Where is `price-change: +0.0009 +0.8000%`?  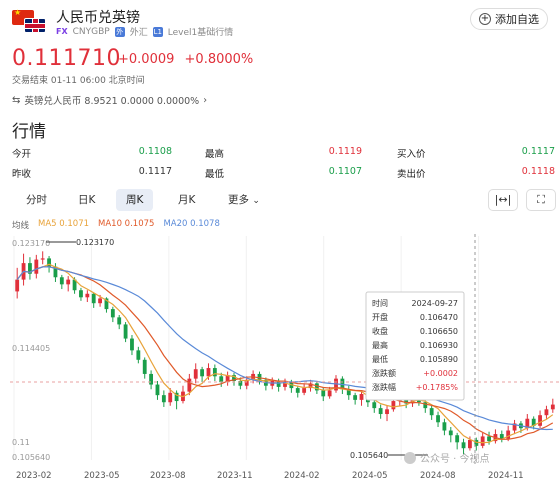 price-change: +0.0009 +0.8000% is located at coordinates (185, 59).